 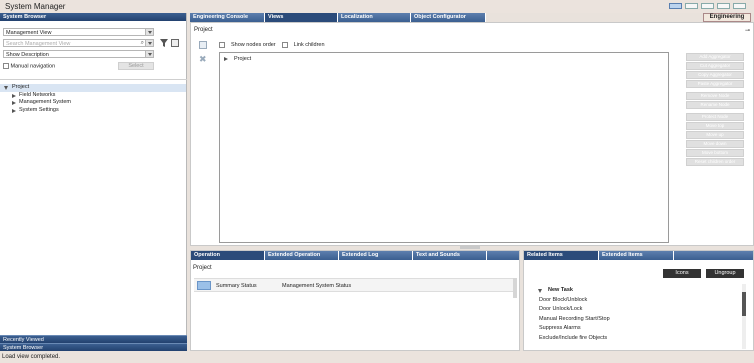 What do you see at coordinates (691, 6) in the screenshot?
I see `layout-2-icon` at bounding box center [691, 6].